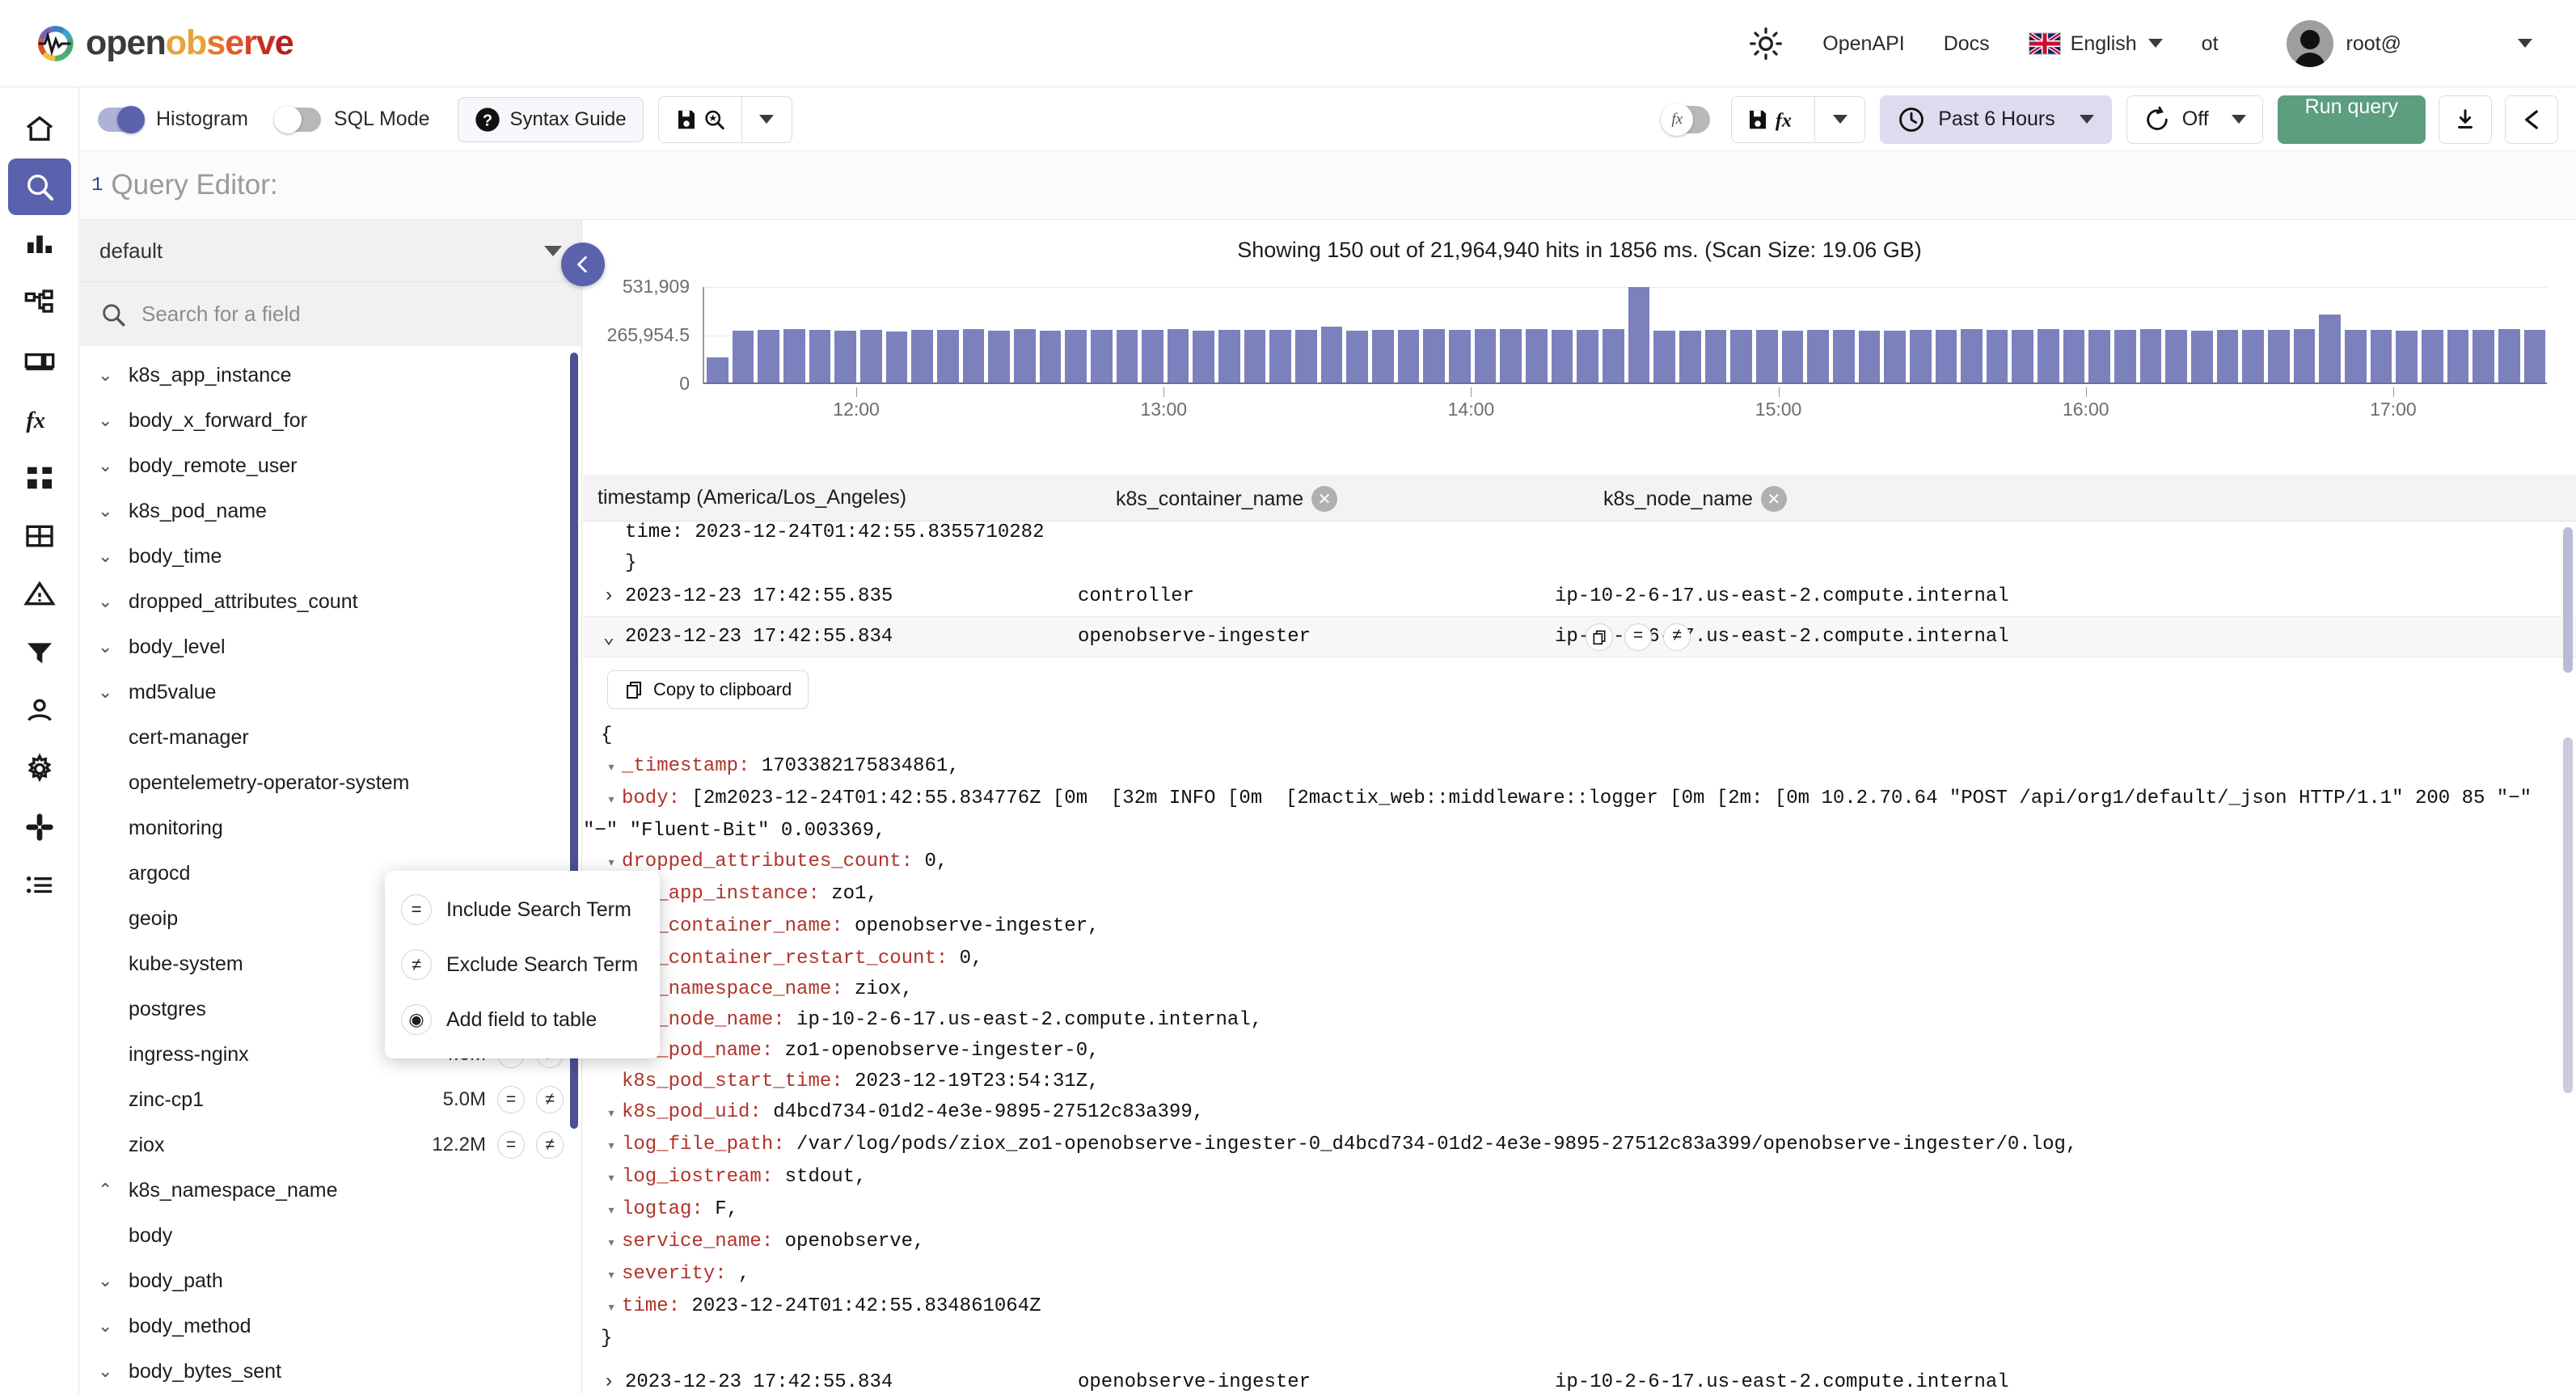 The height and width of the screenshot is (1394, 2576). What do you see at coordinates (1625, 335) in the screenshot?
I see `chart-plot-area` at bounding box center [1625, 335].